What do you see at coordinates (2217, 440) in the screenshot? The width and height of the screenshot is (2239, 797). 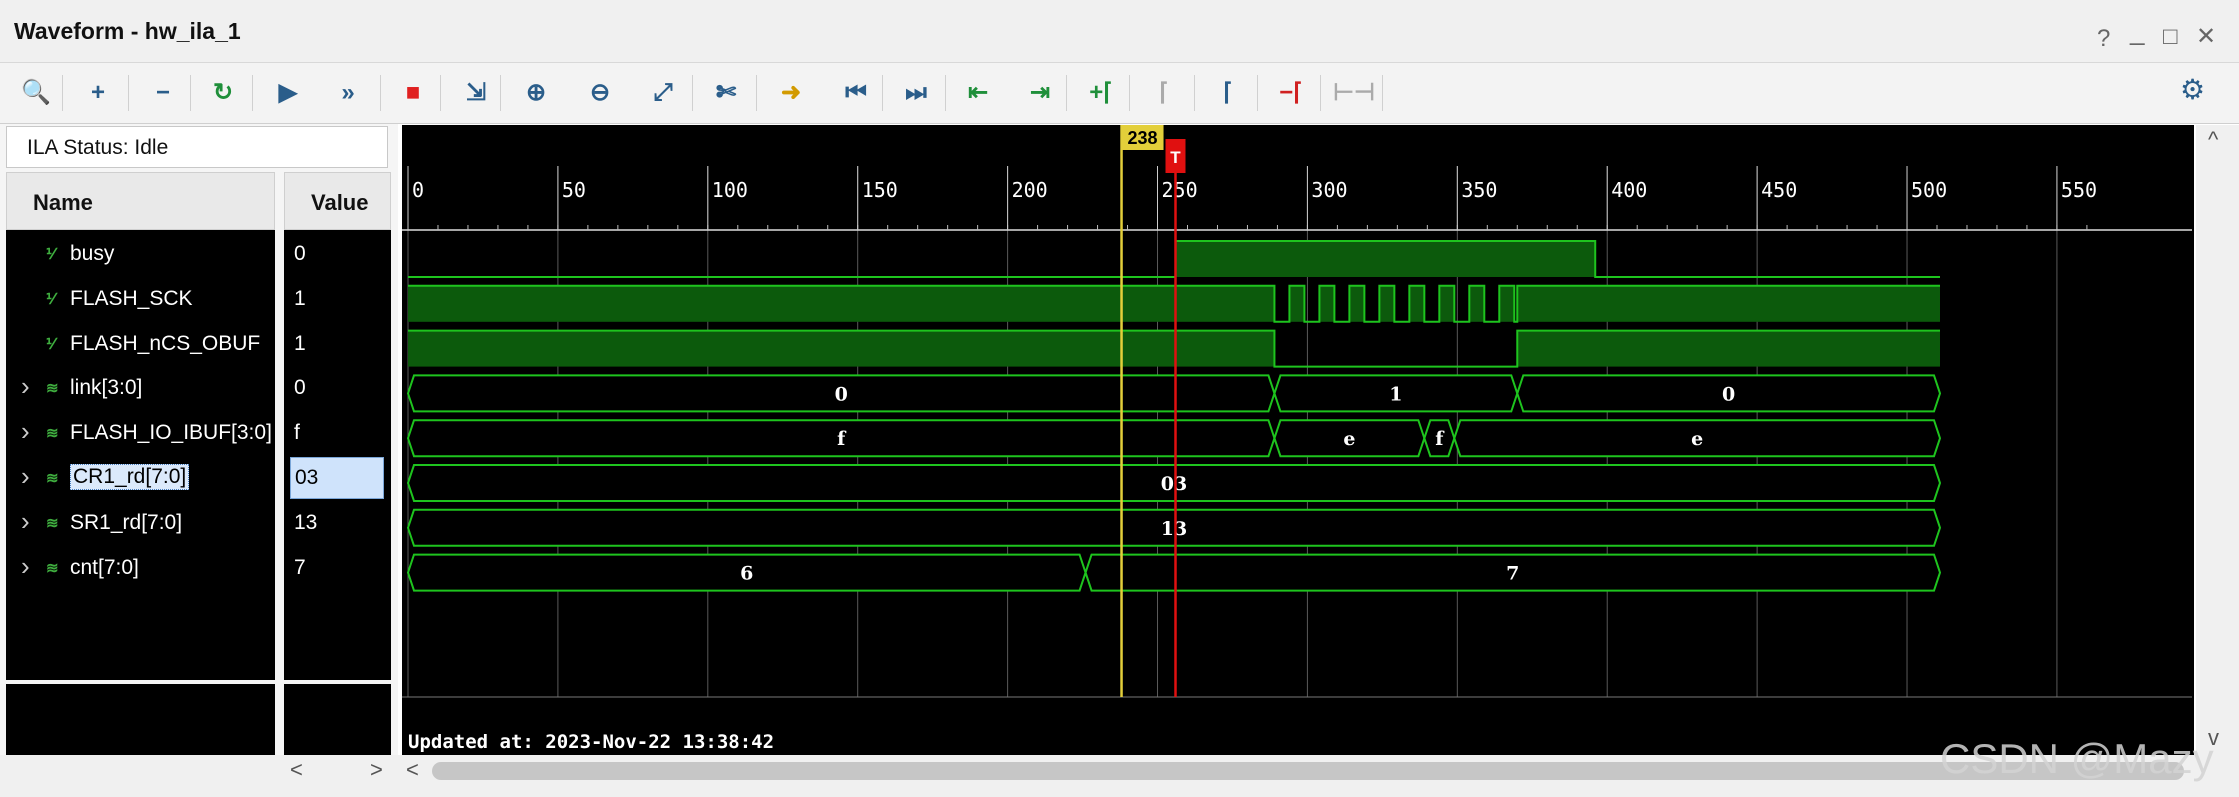 I see `vertical-scrollbar: ^ v` at bounding box center [2217, 440].